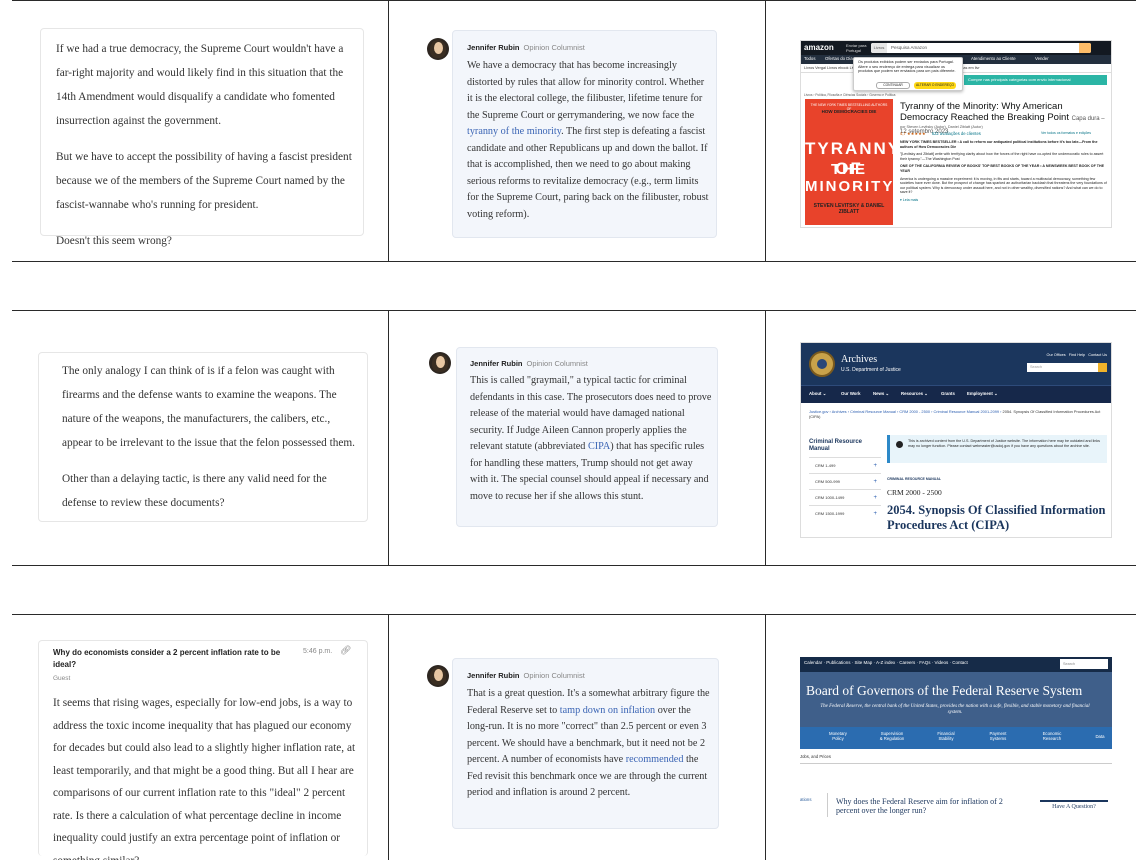  Describe the element at coordinates (827, 805) in the screenshot. I see `divider` at that location.